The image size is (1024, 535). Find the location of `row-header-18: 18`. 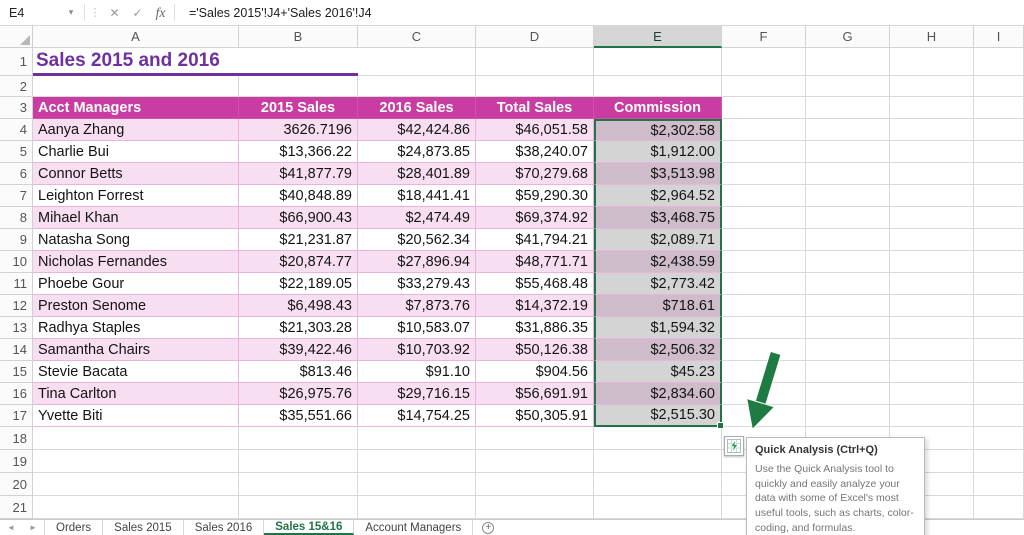

row-header-18: 18 is located at coordinates (16, 438).